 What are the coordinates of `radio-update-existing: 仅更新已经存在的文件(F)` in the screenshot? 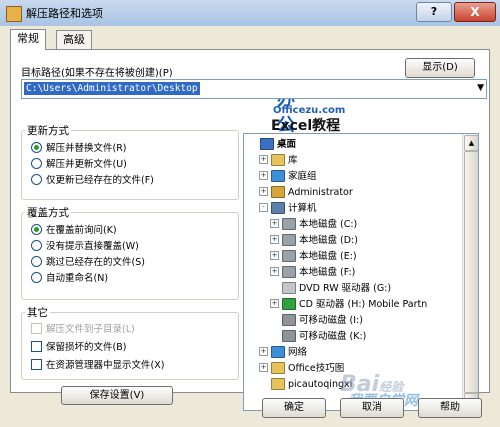 It's located at (92, 180).